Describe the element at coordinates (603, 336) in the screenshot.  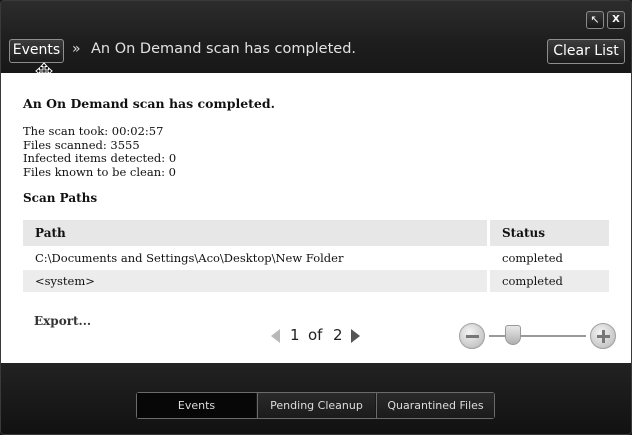
I see `zoom-in-button` at that location.